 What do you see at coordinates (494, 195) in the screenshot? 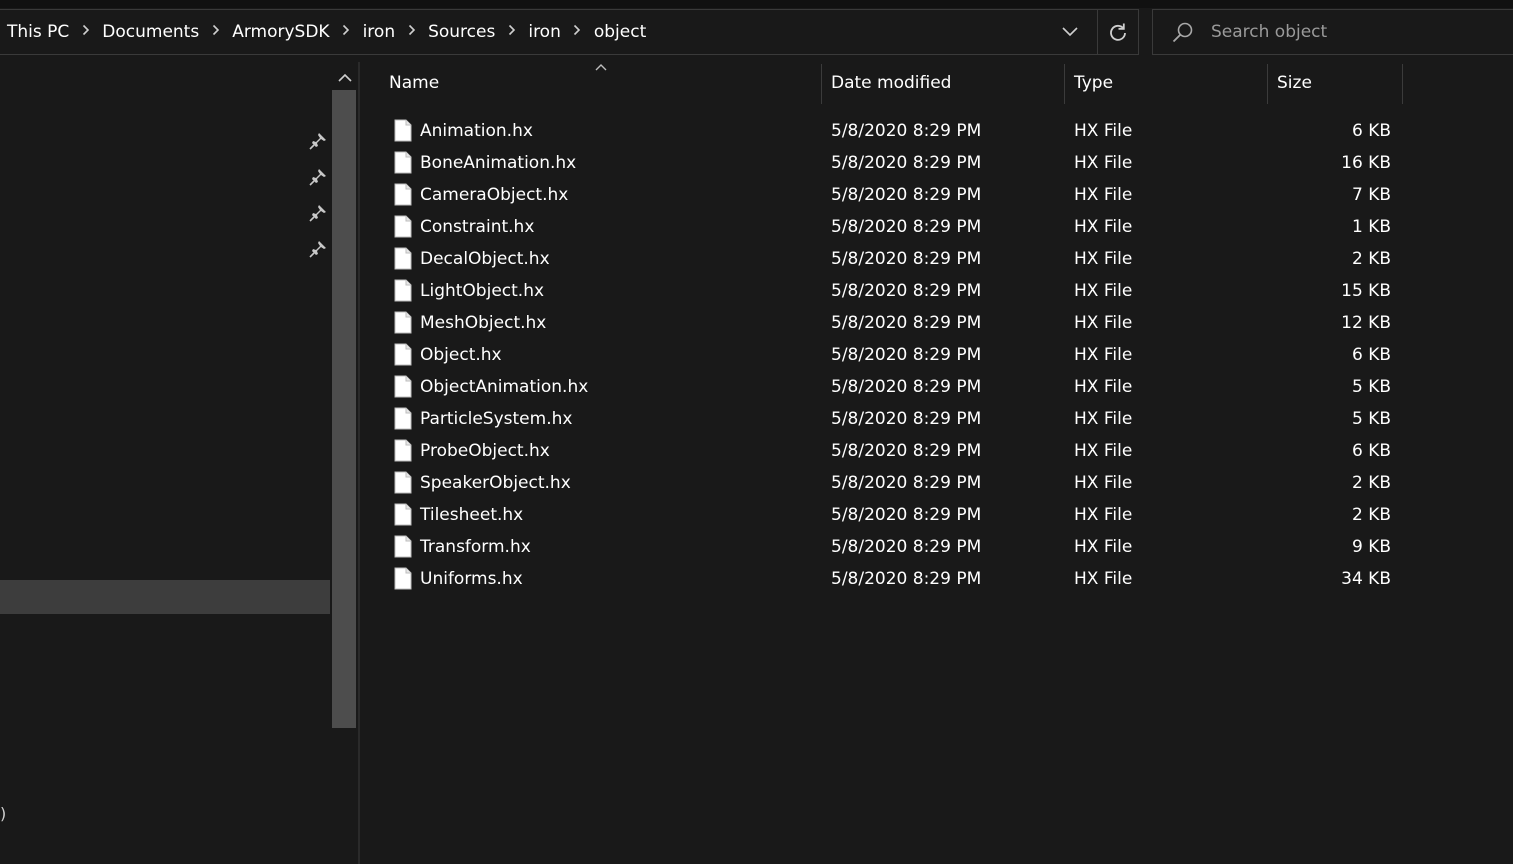
I see `file-name: CameraObject.hx` at bounding box center [494, 195].